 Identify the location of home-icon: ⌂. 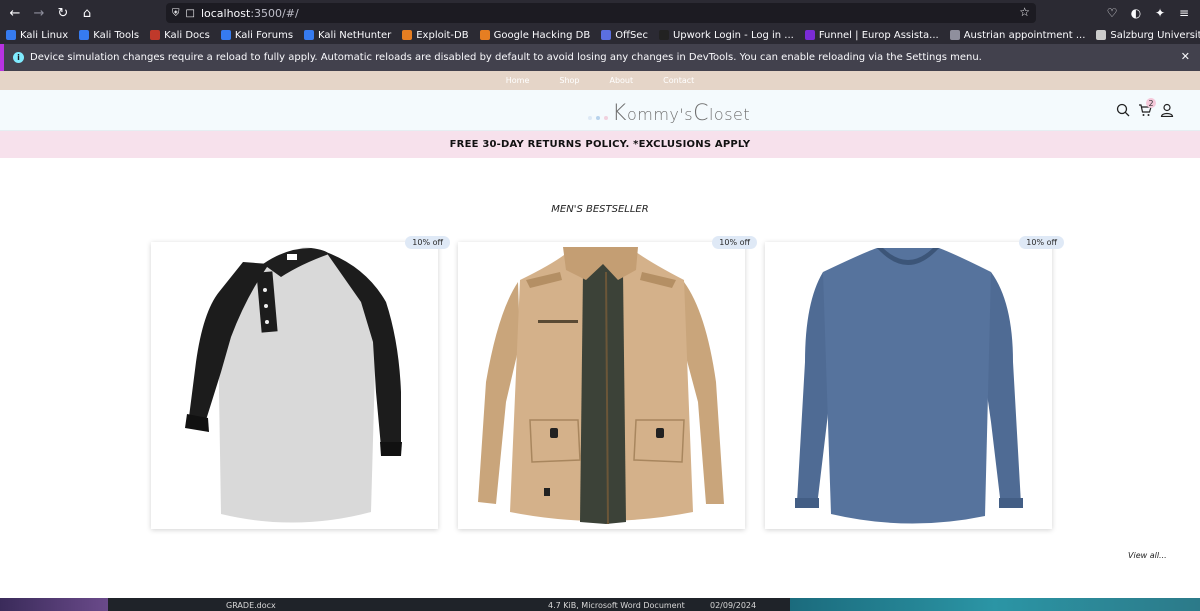
(87, 13).